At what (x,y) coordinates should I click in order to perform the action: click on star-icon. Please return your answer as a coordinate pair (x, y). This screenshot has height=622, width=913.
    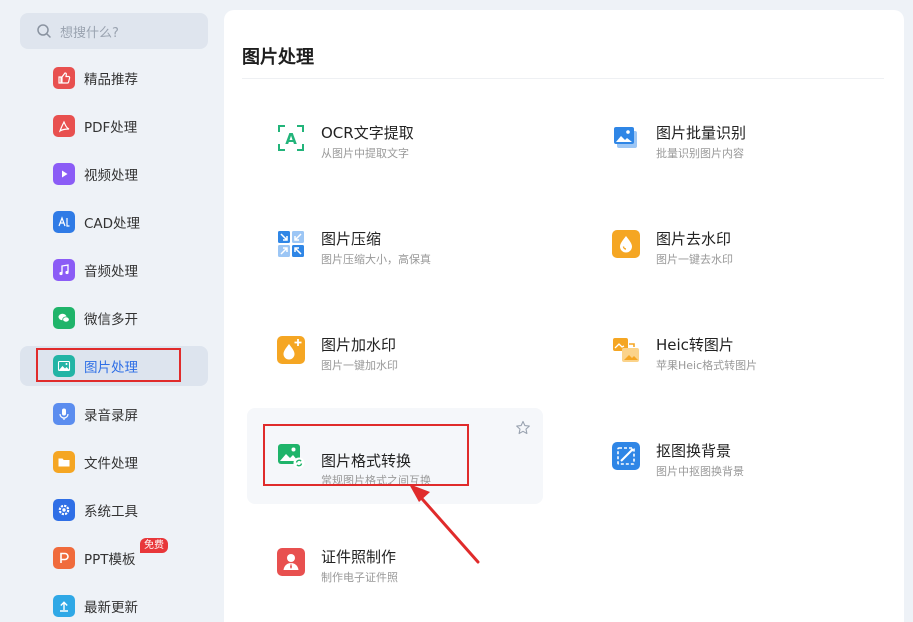
    Looking at the image, I should click on (523, 428).